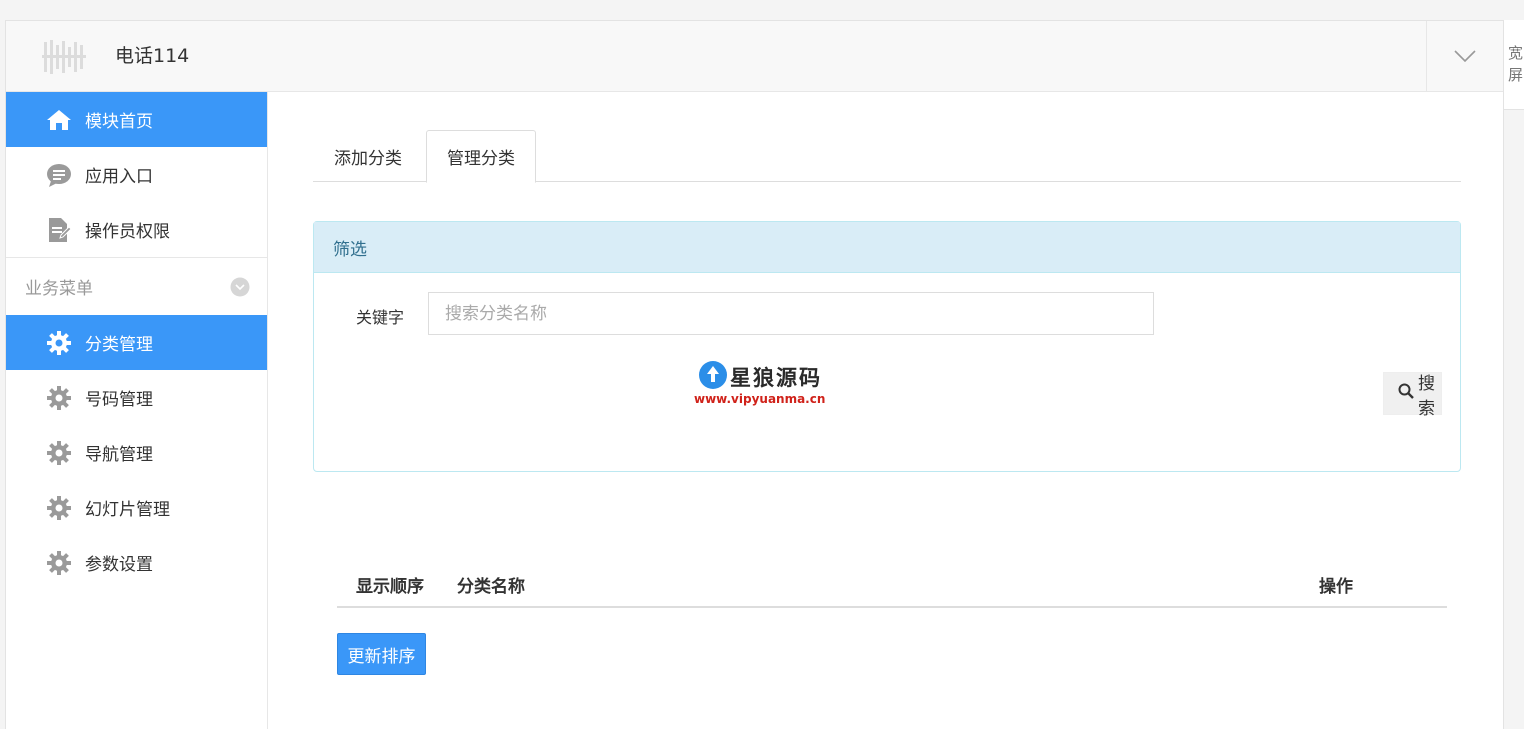 The height and width of the screenshot is (729, 1524). Describe the element at coordinates (491, 587) in the screenshot. I see `column-header-category-name: 分类名称` at that location.